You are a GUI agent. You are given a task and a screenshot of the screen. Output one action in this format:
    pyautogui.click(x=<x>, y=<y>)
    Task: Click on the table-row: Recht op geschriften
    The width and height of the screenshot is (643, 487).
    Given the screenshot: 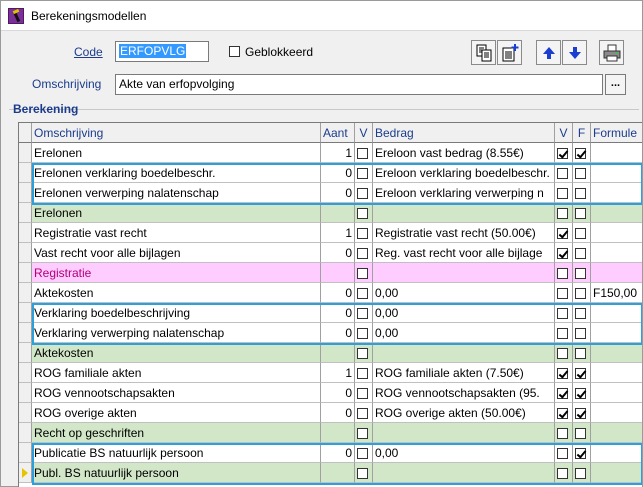 What is the action you would take?
    pyautogui.click(x=330, y=433)
    